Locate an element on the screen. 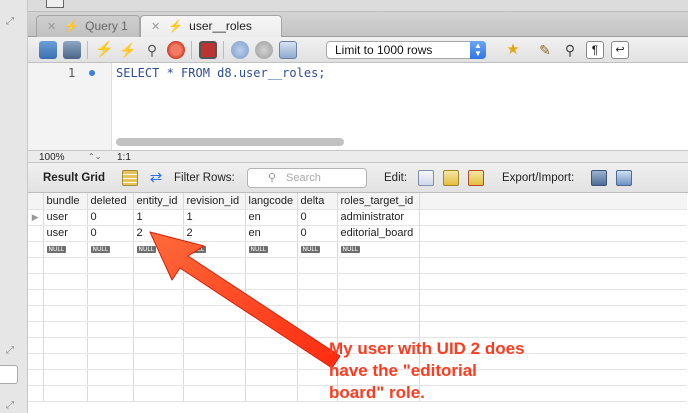  explain-icon: ⚲ is located at coordinates (152, 50).